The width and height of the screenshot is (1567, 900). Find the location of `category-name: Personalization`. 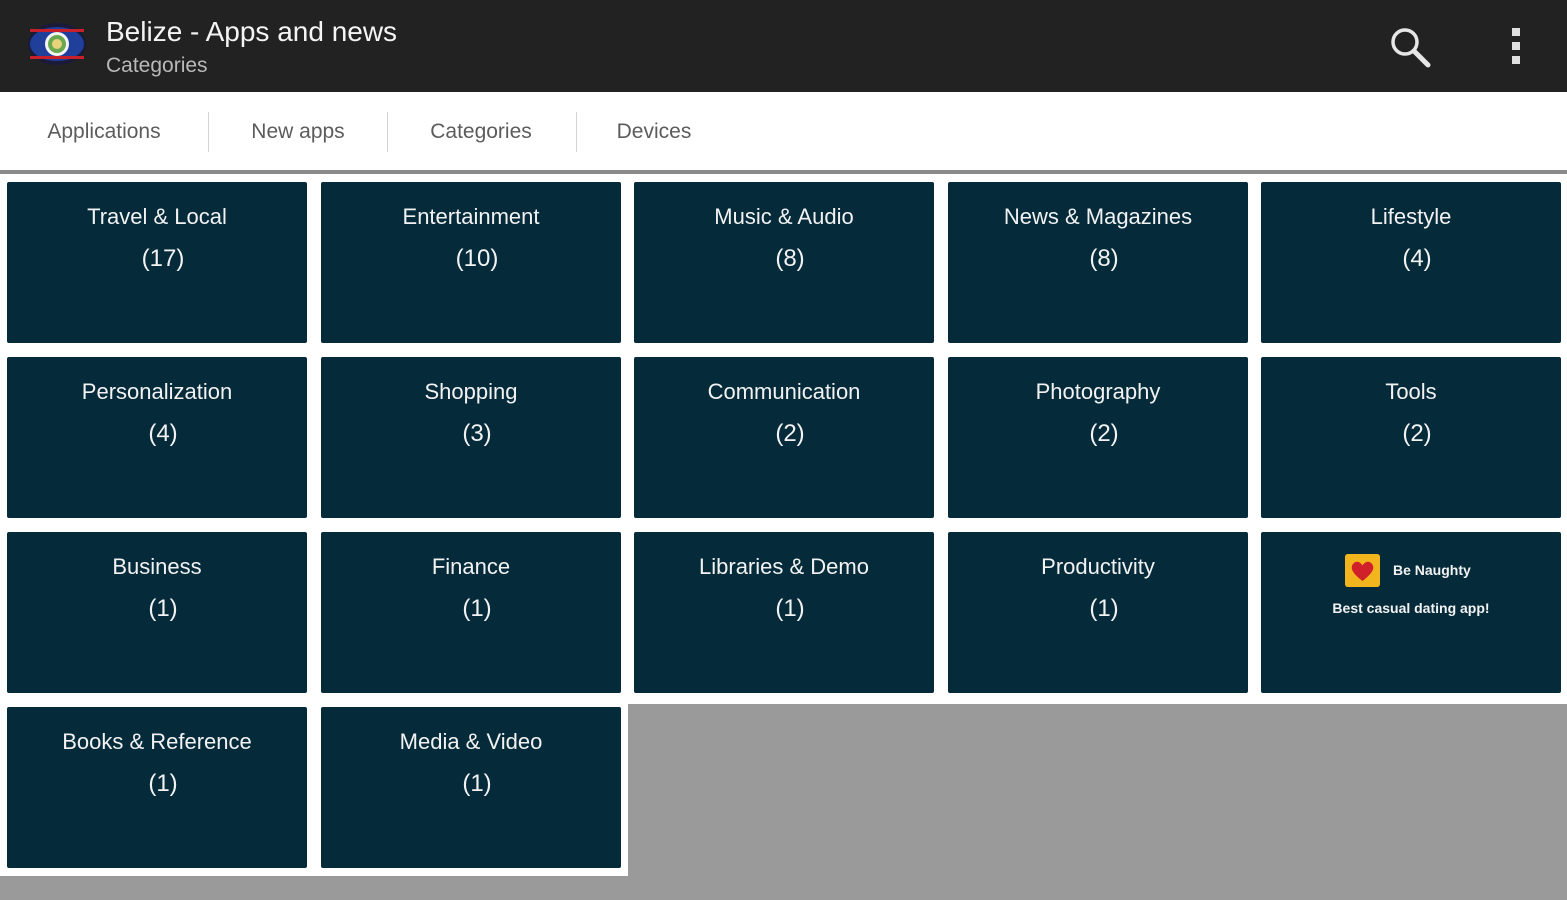

category-name: Personalization is located at coordinates (157, 391).